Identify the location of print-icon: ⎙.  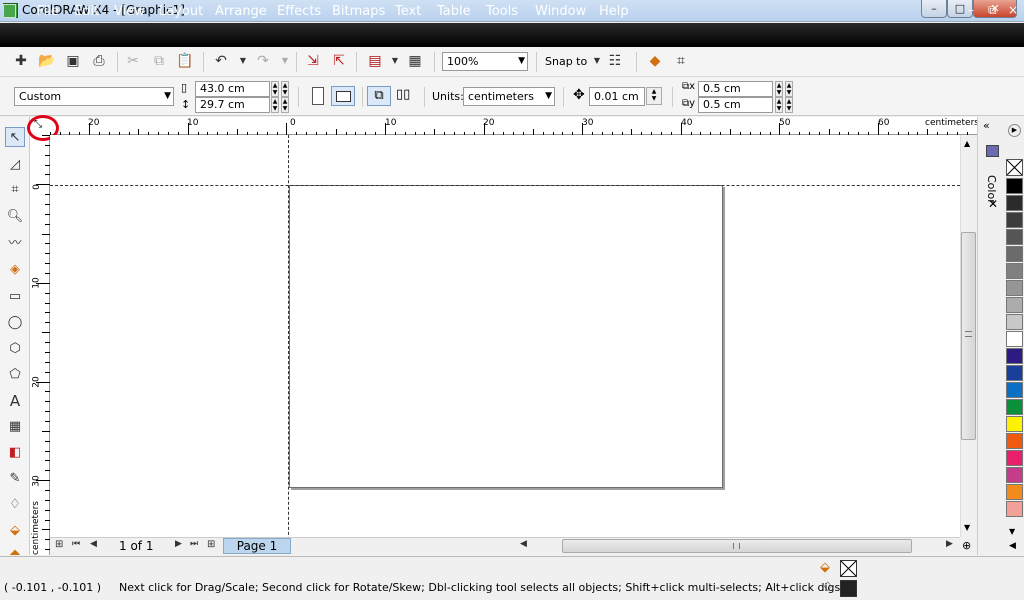
(99, 61).